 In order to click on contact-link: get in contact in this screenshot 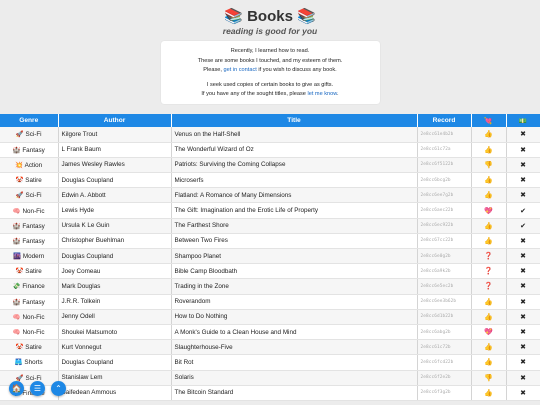, I will do `click(240, 70)`.